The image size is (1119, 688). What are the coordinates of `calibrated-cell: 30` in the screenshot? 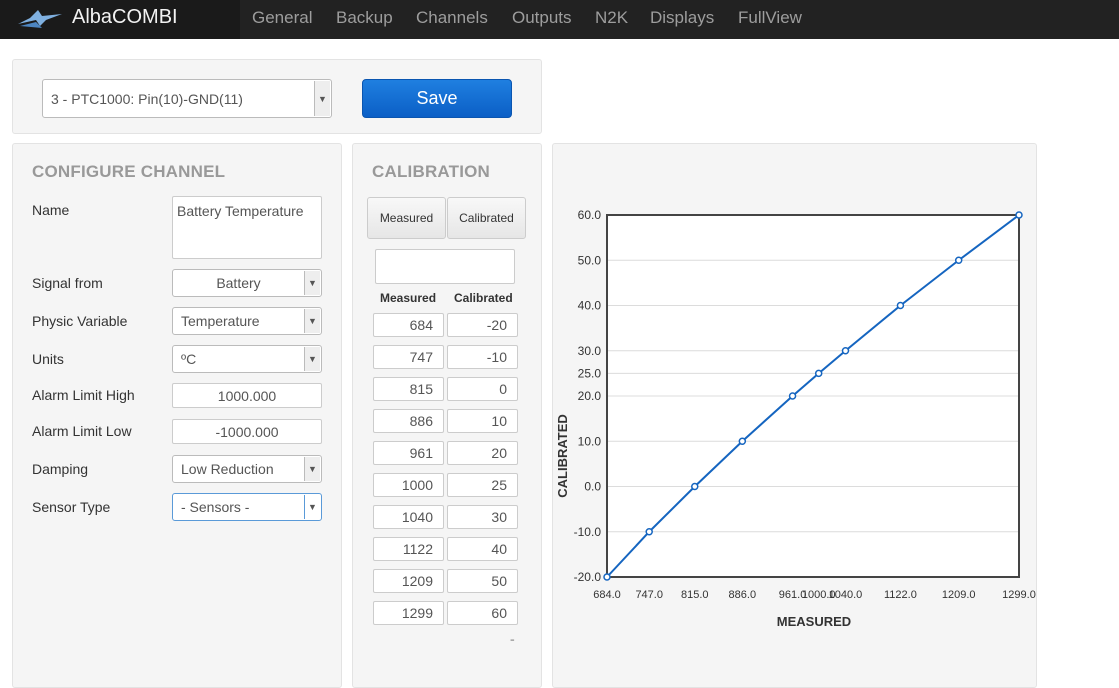 It's located at (482, 517).